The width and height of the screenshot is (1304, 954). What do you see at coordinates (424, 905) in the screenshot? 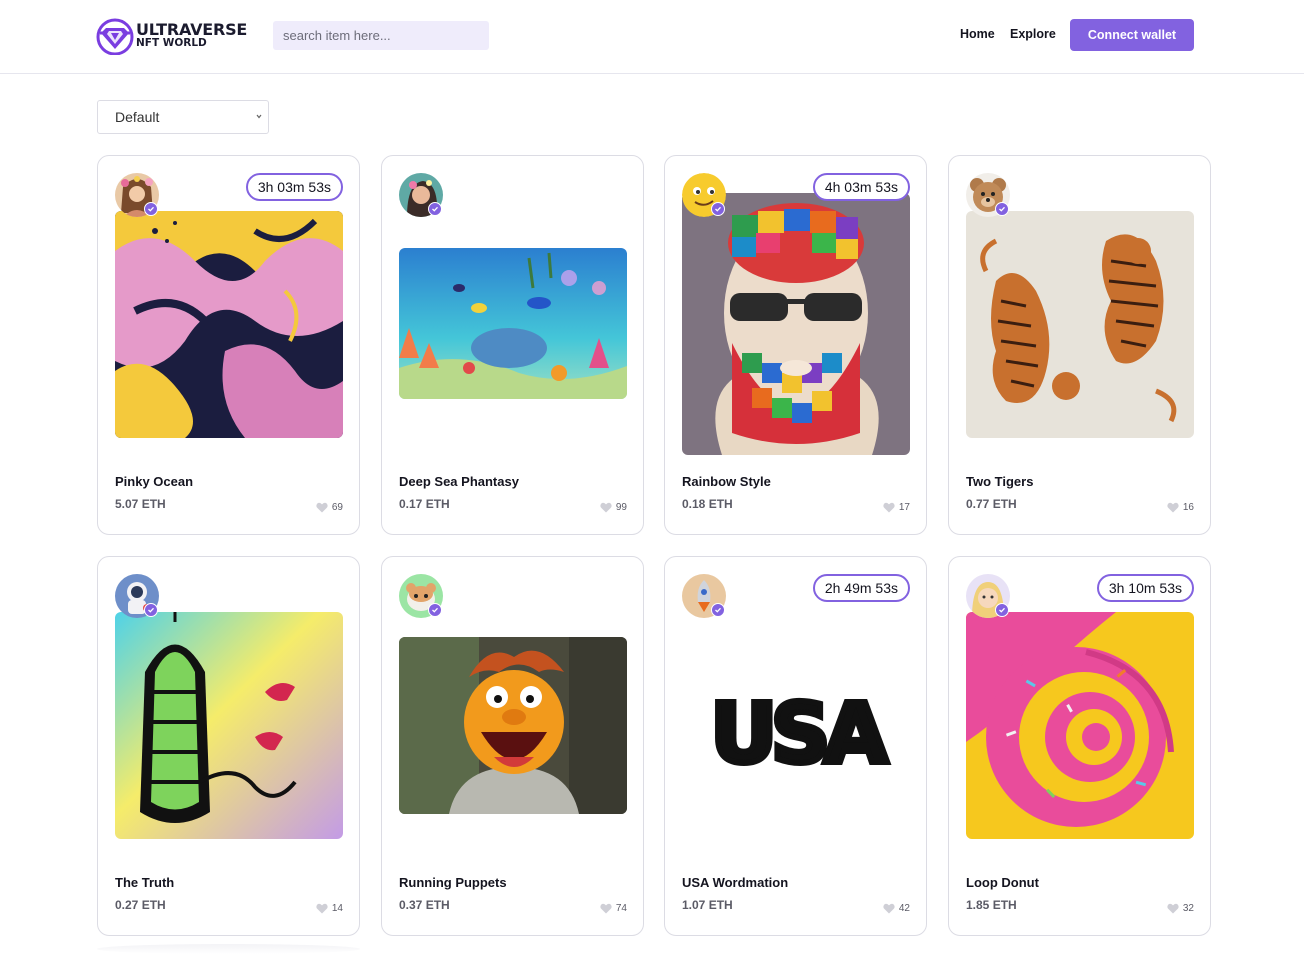
I see `item-price: 0.37 ETH` at bounding box center [424, 905].